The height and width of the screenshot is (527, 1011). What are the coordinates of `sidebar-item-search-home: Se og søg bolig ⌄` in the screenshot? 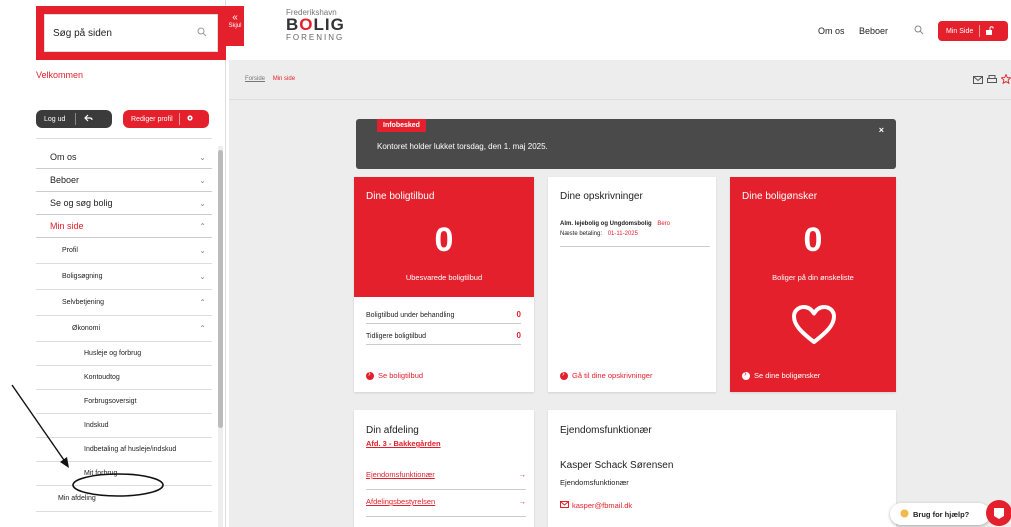 It's located at (124, 203).